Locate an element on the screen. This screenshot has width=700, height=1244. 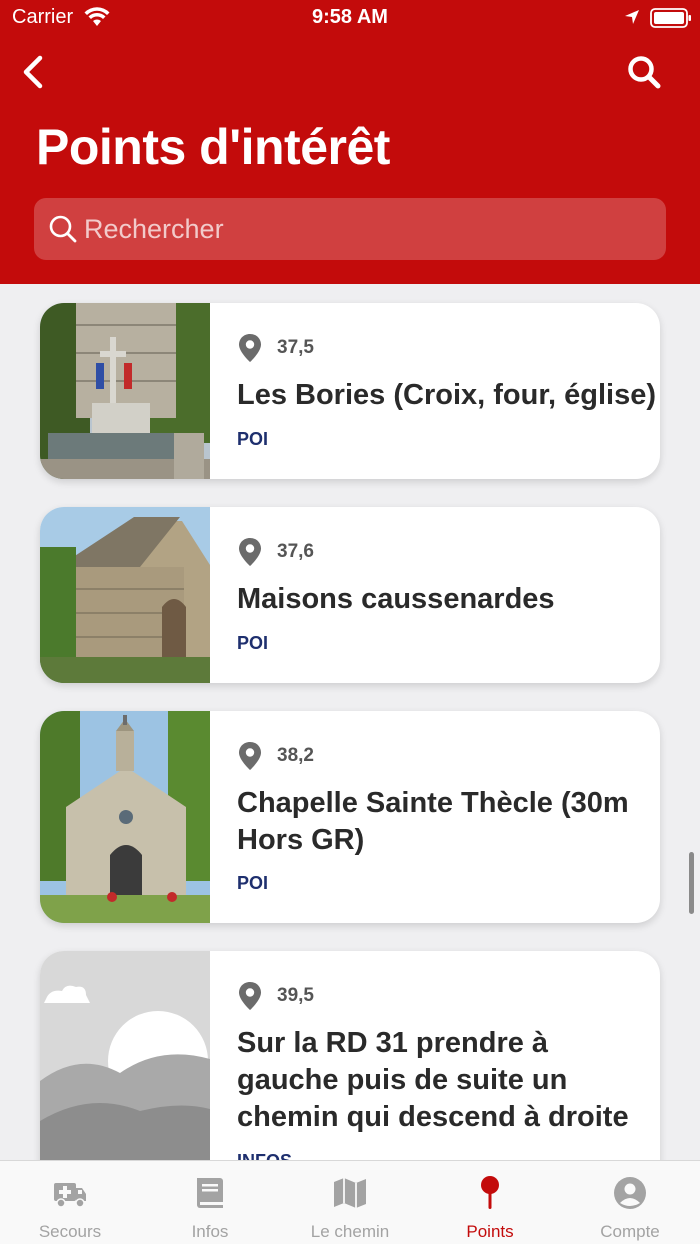
account-icon is located at coordinates (630, 1193).